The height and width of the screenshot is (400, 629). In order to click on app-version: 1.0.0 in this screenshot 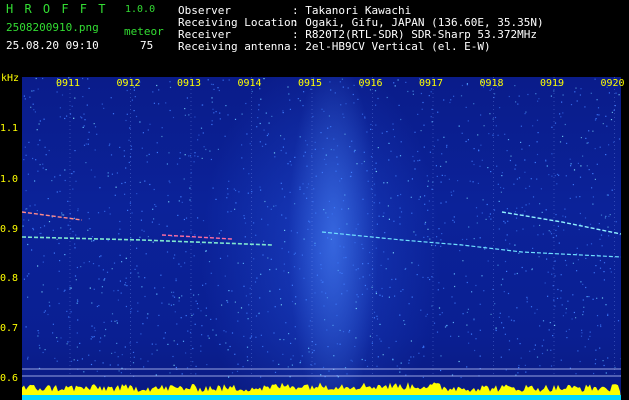, I will do `click(140, 9)`.